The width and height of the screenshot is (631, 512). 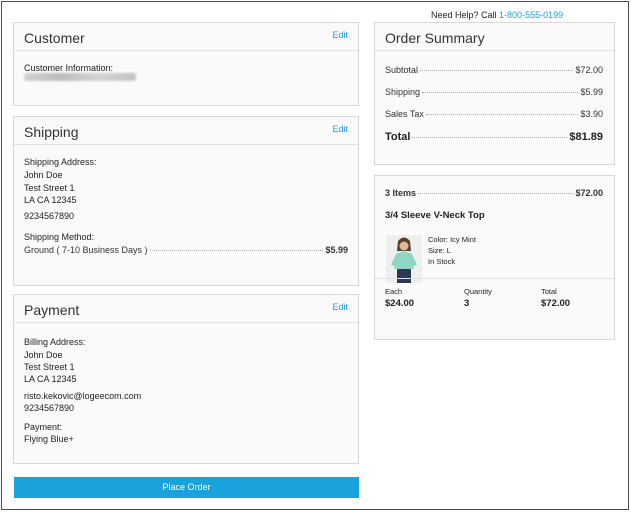 I want to click on each-value: $24.00, so click(x=400, y=303).